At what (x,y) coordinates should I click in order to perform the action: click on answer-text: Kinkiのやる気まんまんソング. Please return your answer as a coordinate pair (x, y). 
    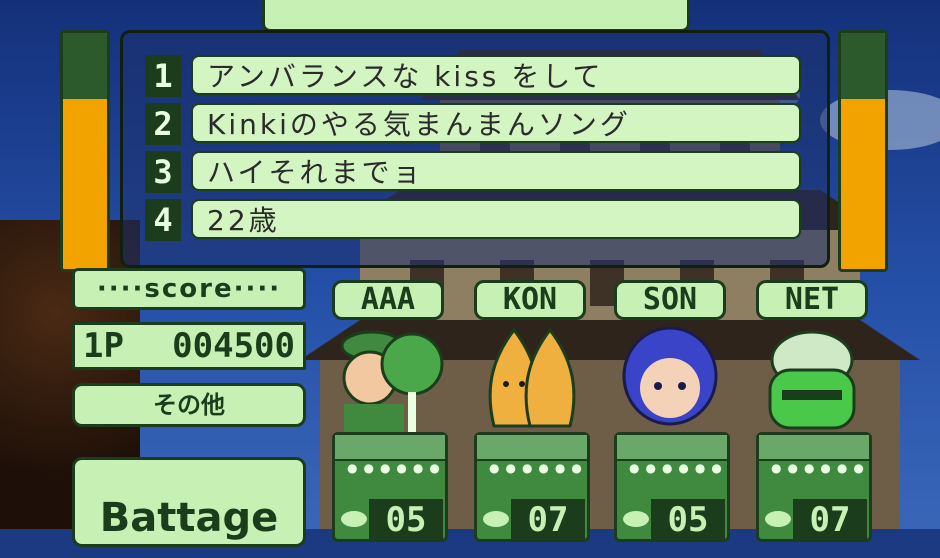
    Looking at the image, I should click on (496, 123).